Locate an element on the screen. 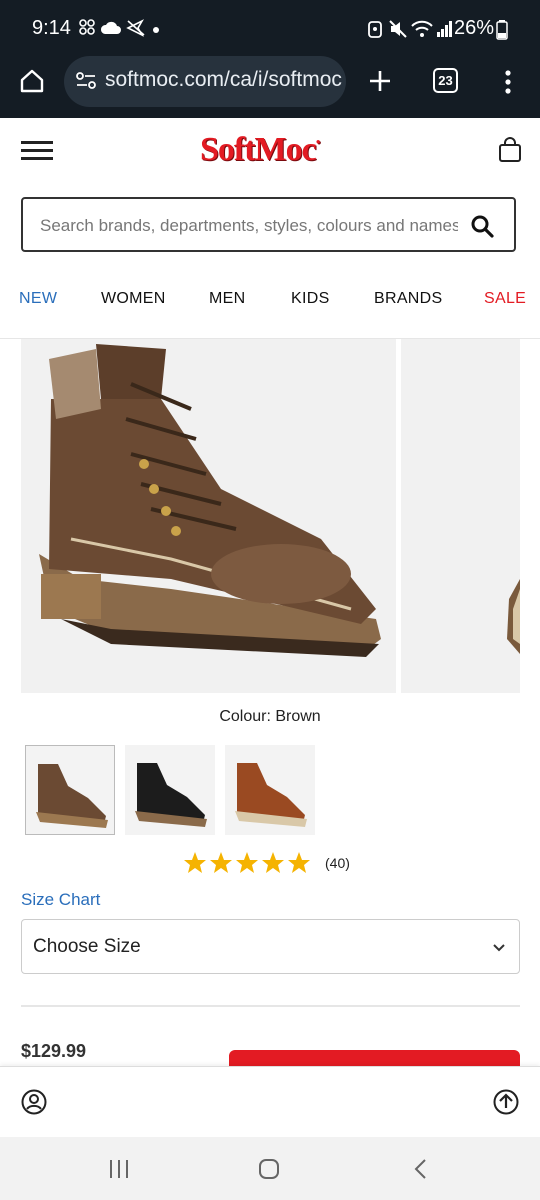  rating-stars is located at coordinates (248, 864).